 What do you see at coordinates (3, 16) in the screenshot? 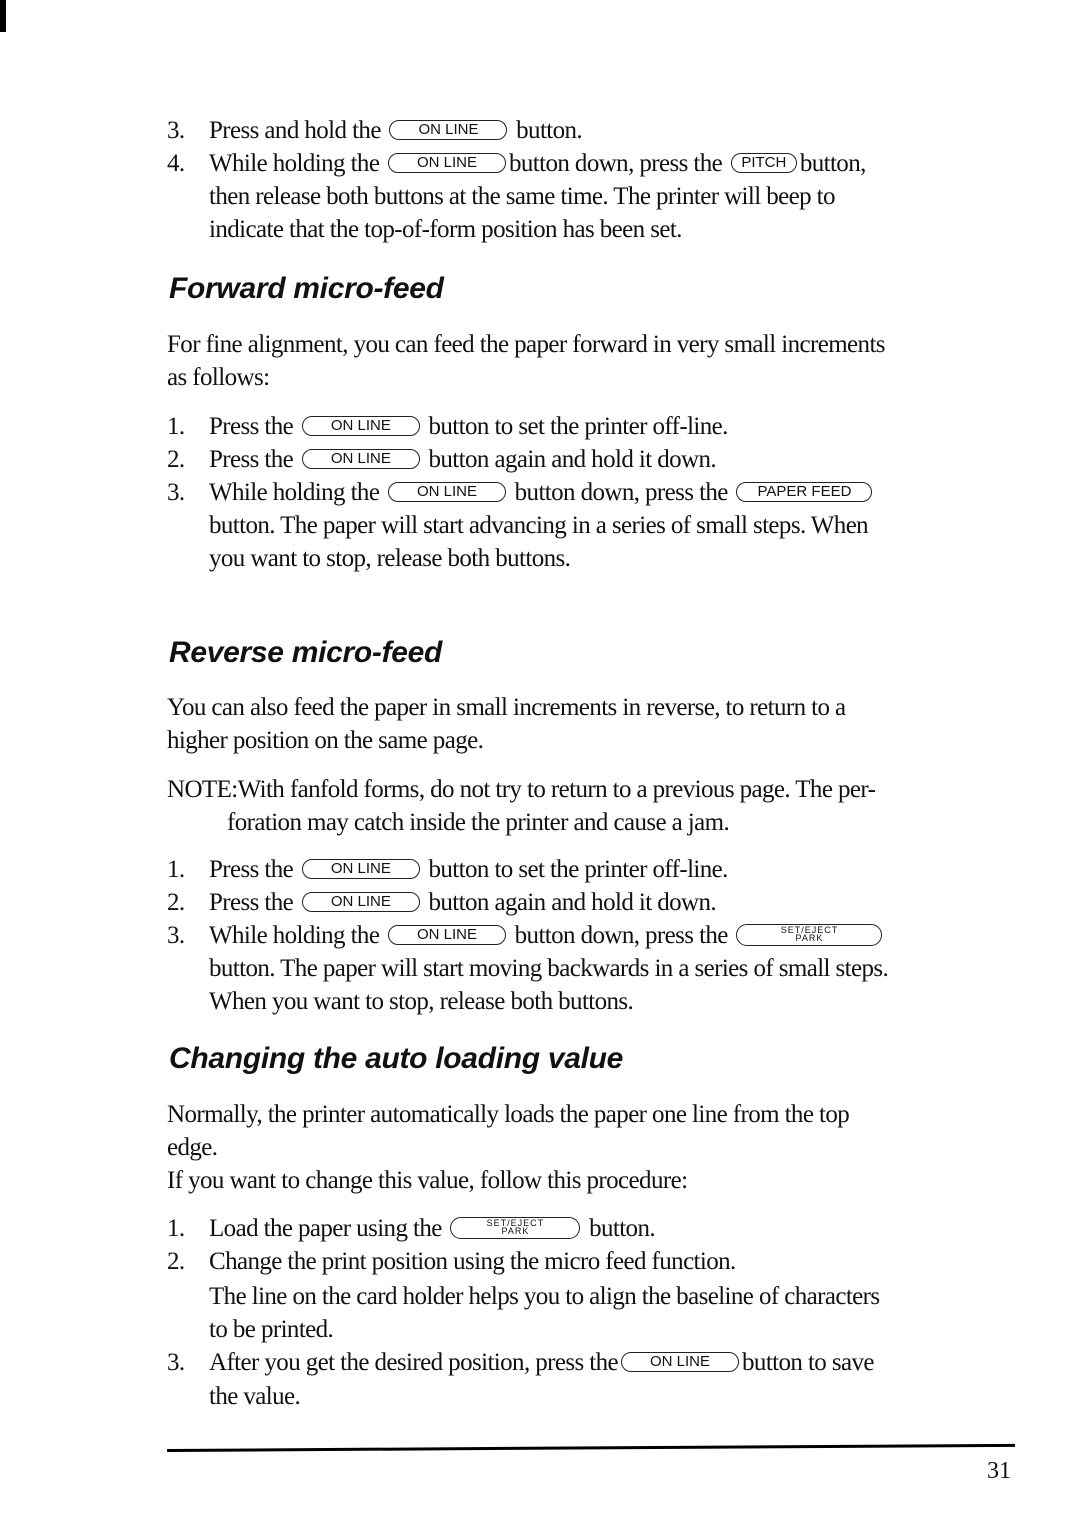
I see `scan-artifact` at bounding box center [3, 16].